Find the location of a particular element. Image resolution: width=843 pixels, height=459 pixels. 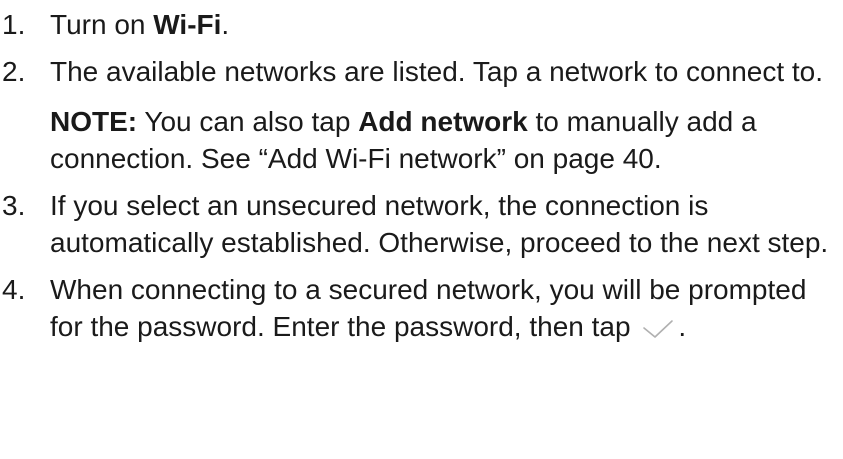

note-label: NOTE: is located at coordinates (94, 121).